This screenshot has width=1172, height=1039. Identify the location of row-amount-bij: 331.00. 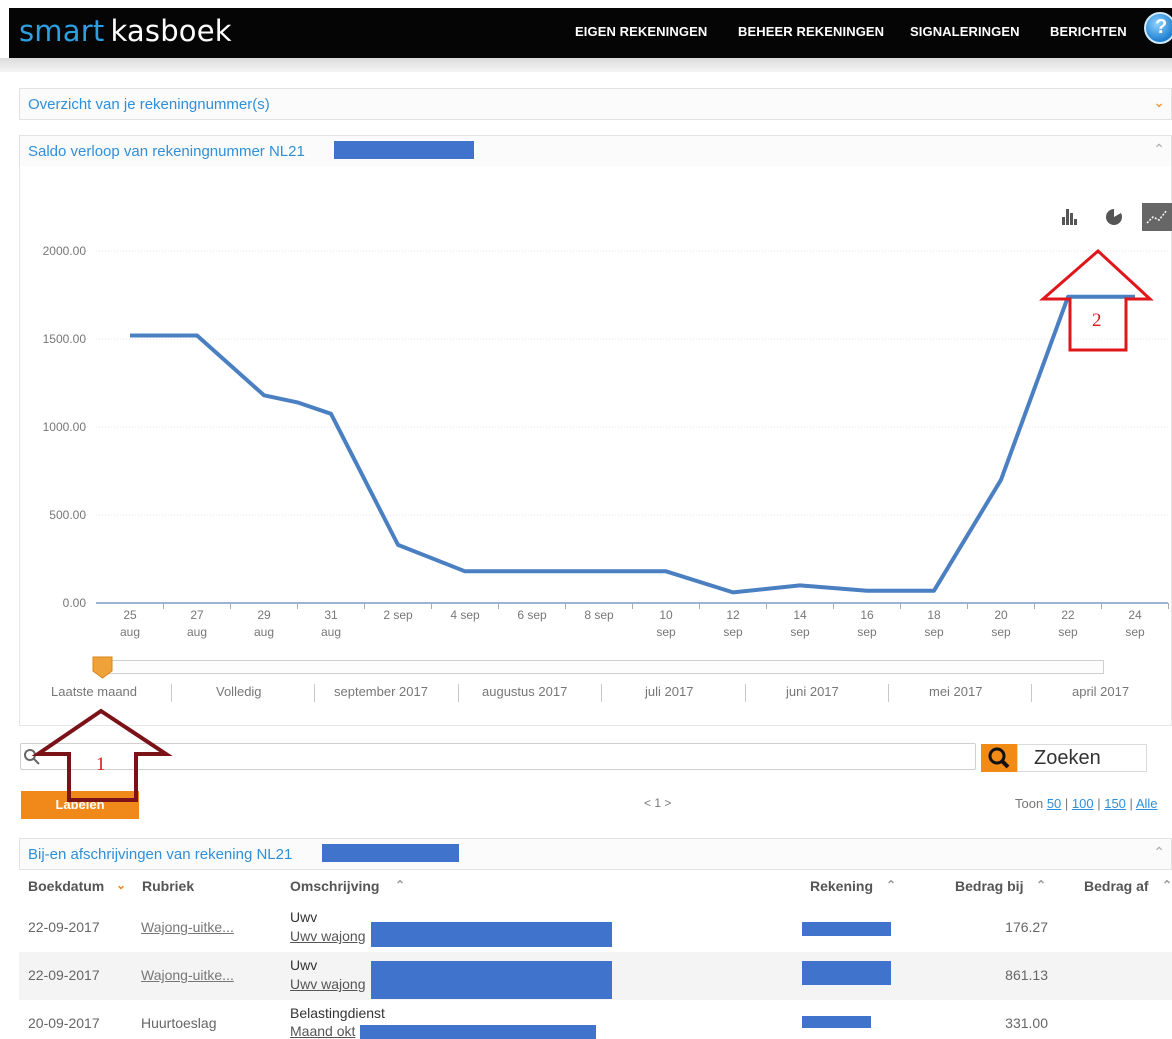
(1026, 1023).